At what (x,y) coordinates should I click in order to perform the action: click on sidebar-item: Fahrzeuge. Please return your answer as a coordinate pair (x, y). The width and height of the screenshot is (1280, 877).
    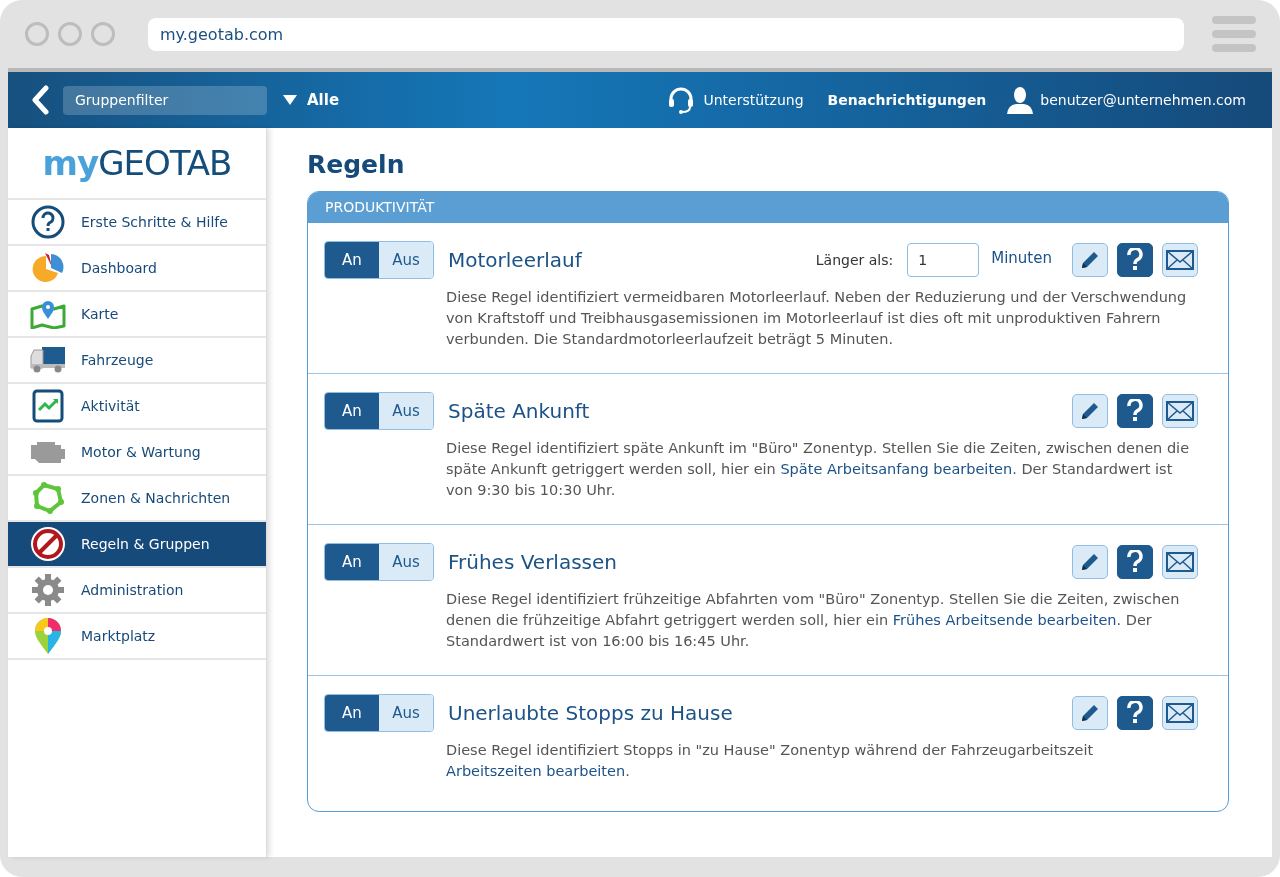
    Looking at the image, I should click on (137, 361).